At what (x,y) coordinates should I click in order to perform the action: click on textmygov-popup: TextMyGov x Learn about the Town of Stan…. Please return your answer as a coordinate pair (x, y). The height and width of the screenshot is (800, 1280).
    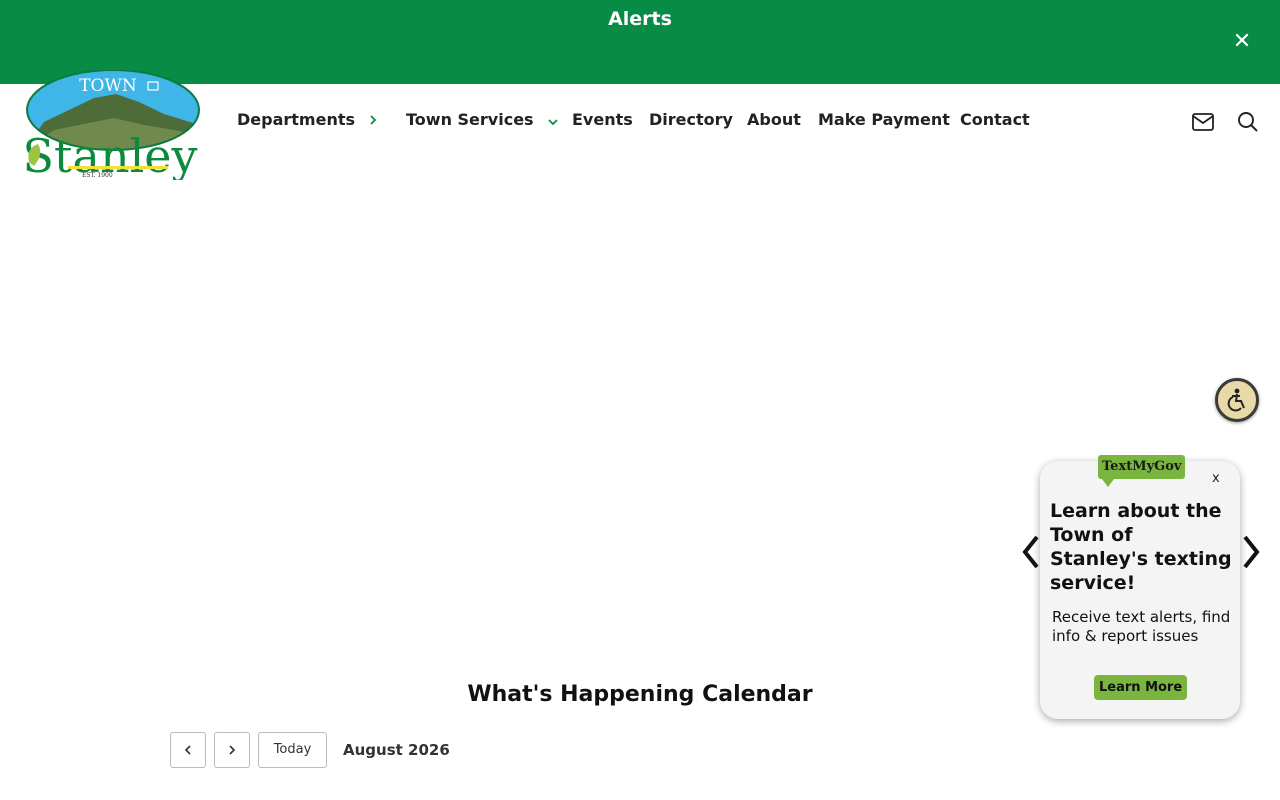
    Looking at the image, I should click on (1140, 587).